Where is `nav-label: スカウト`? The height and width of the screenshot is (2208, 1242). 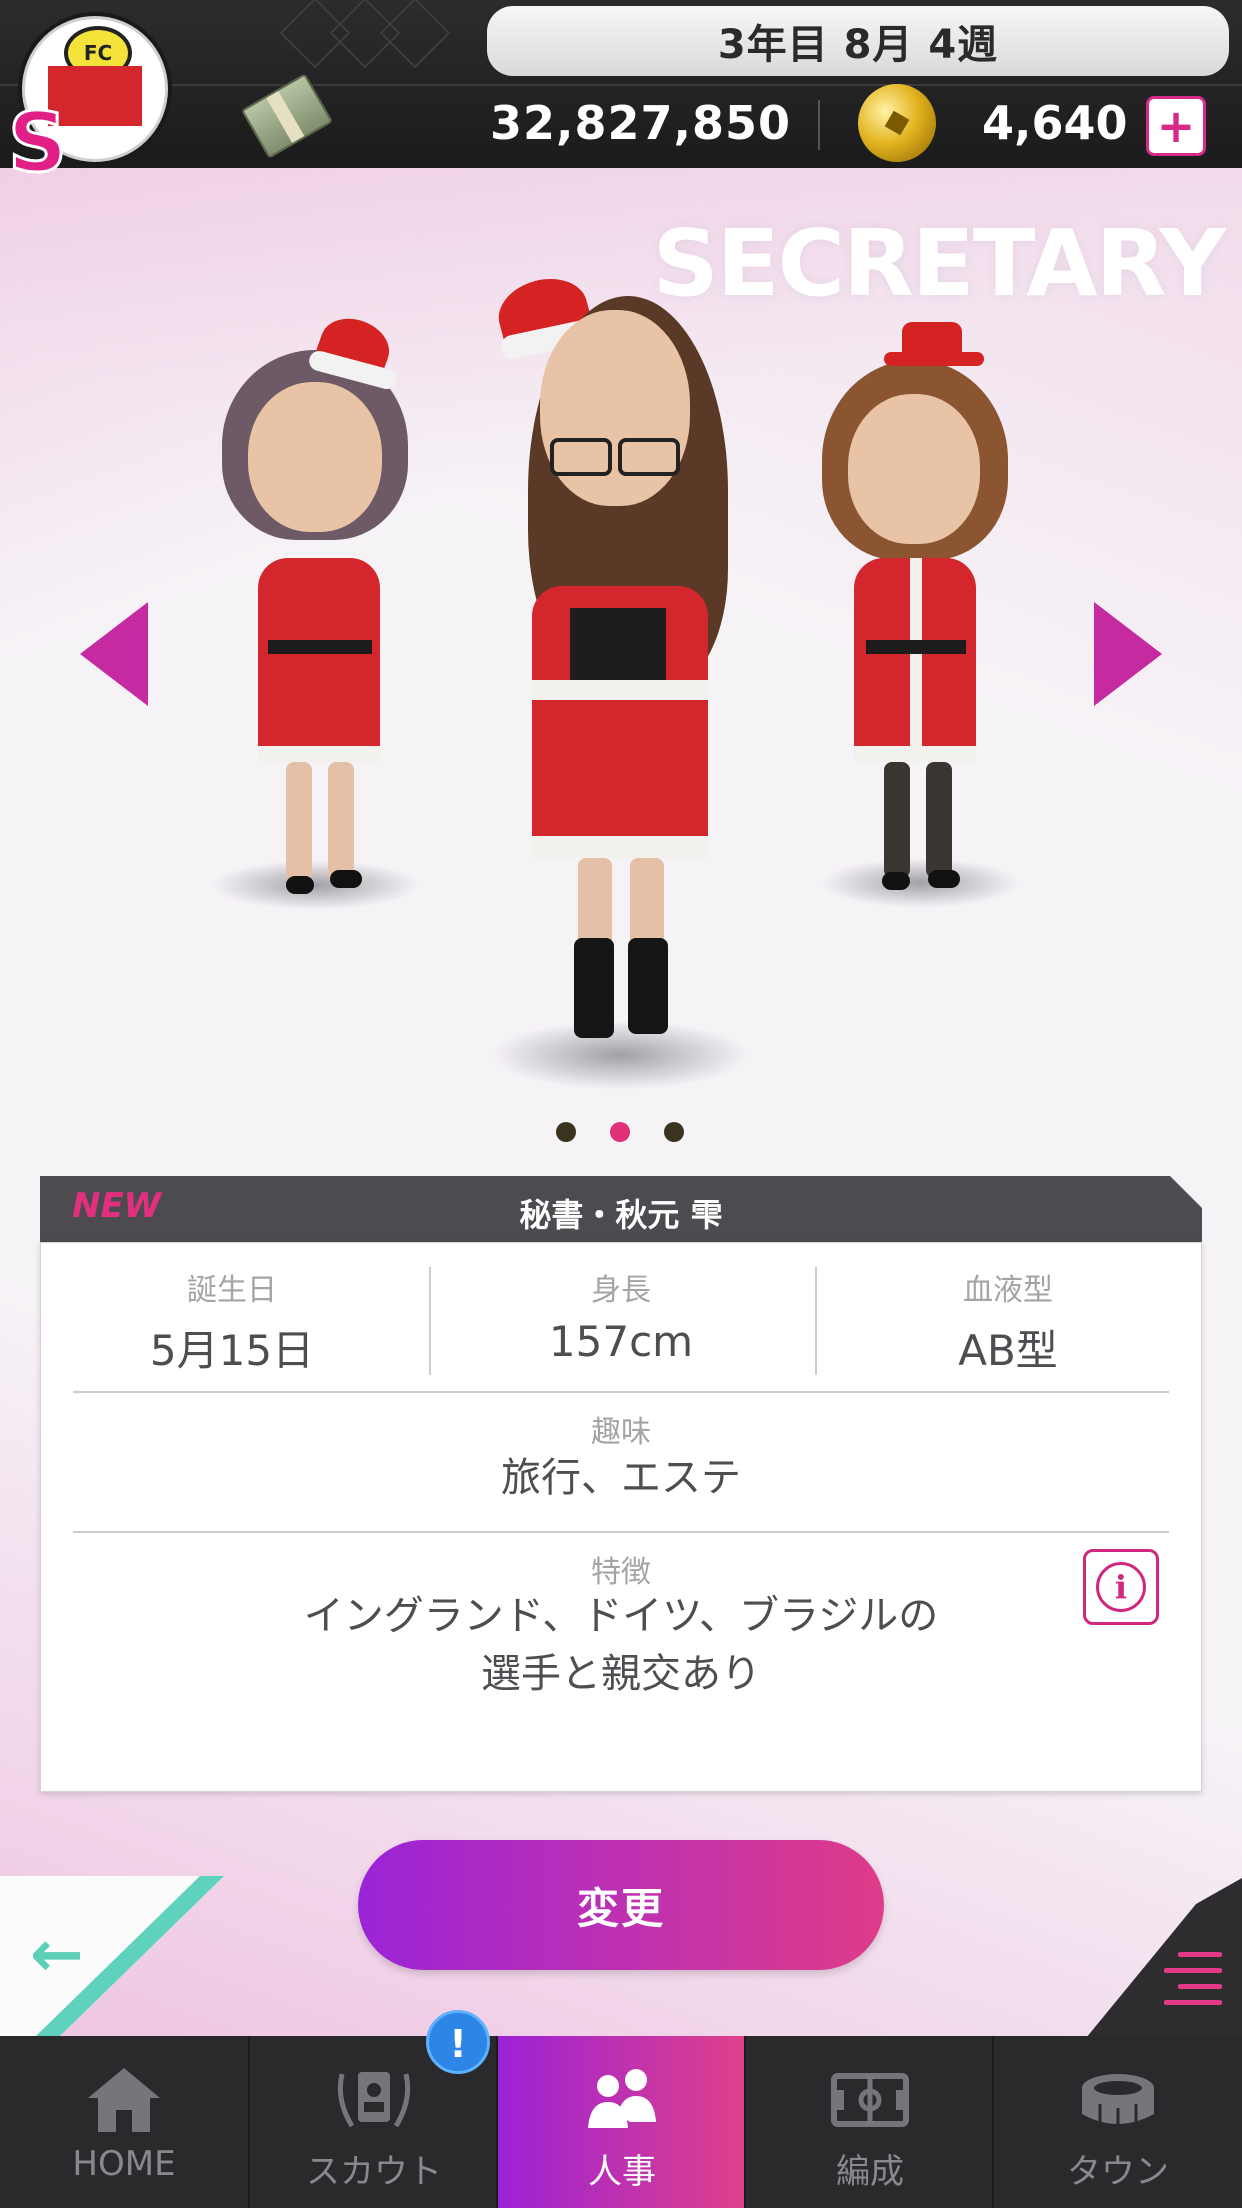 nav-label: スカウト is located at coordinates (374, 2172).